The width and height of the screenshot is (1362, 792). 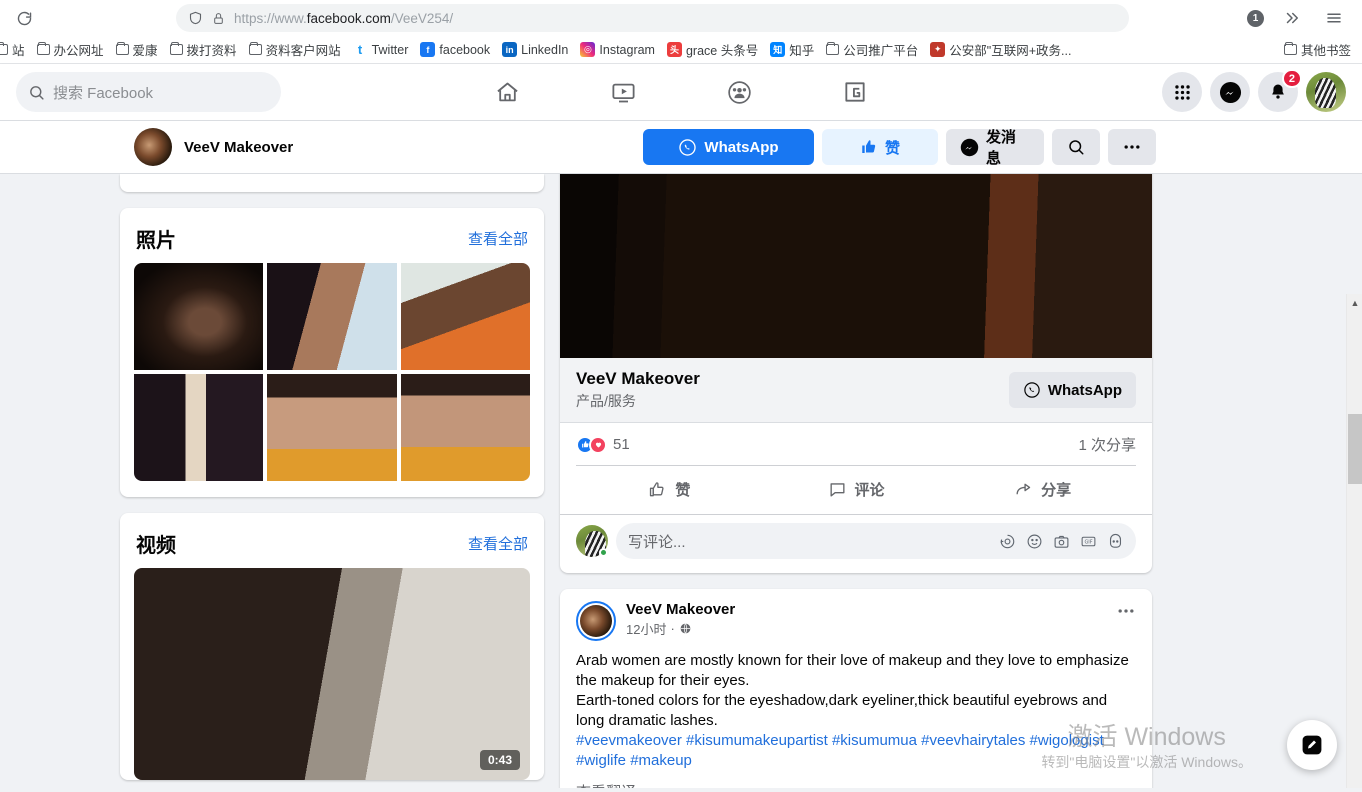 I want to click on police-icon: ✦, so click(x=938, y=49).